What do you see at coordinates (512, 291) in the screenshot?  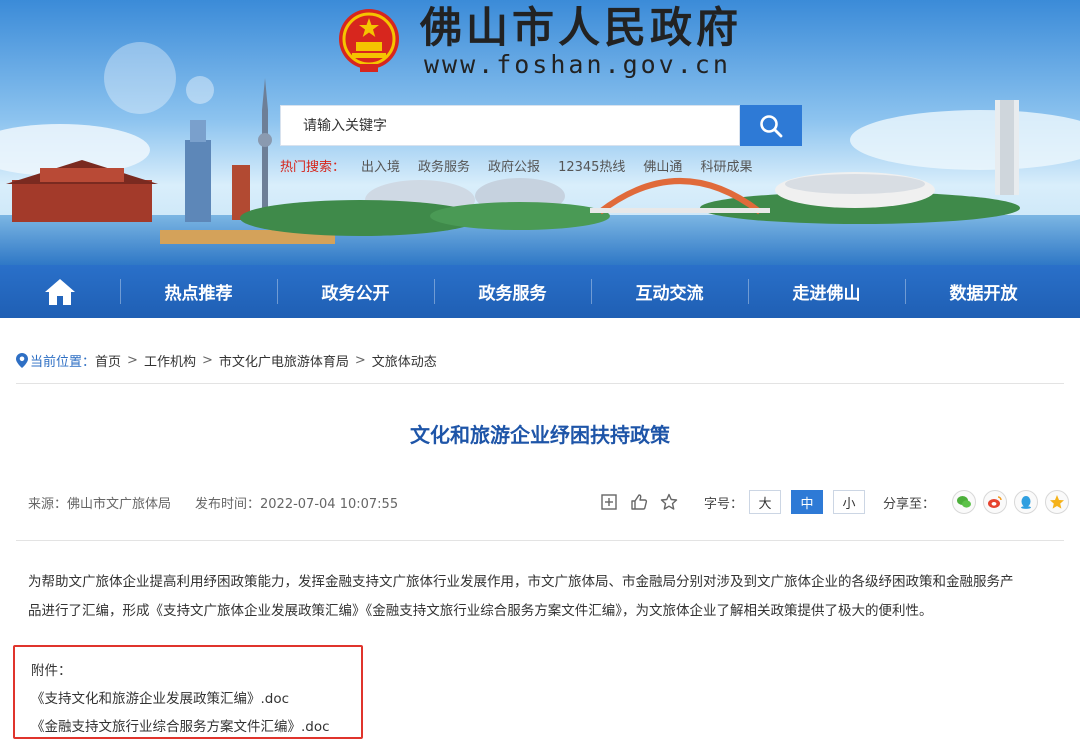 I see `nav-item-services: 政务服务` at bounding box center [512, 291].